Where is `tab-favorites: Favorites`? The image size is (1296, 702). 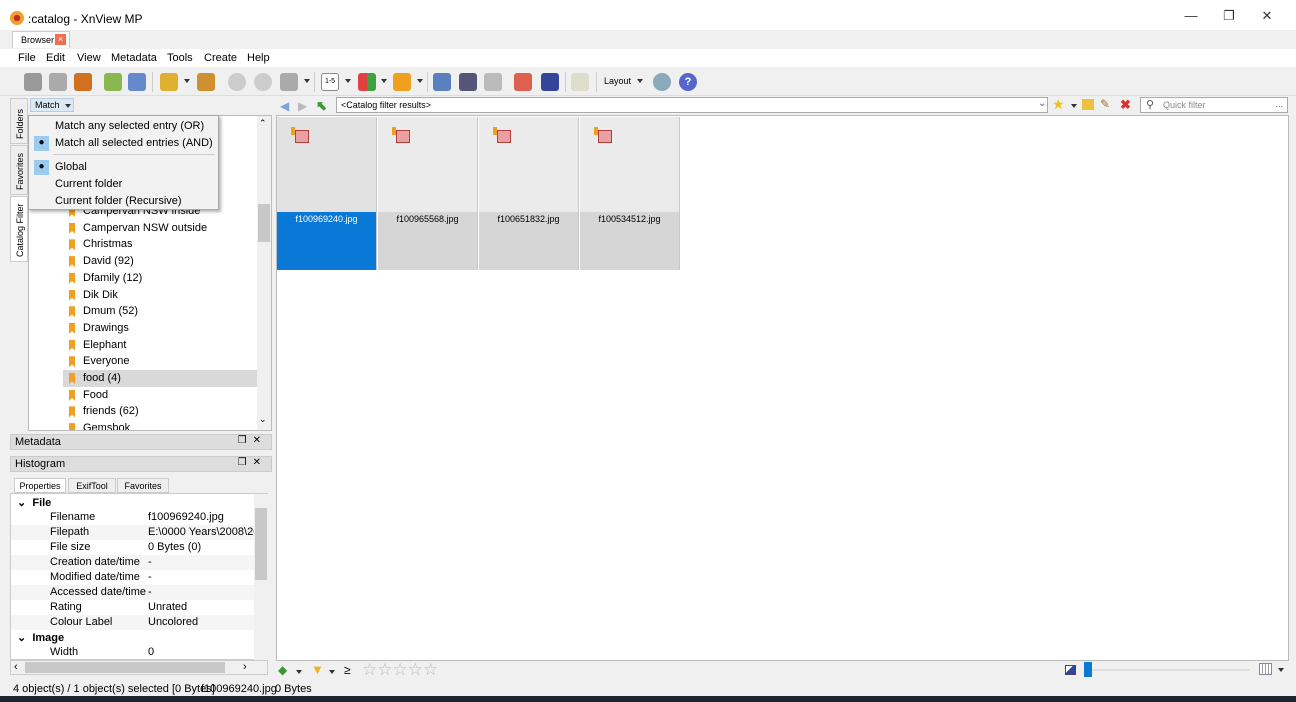 tab-favorites: Favorites is located at coordinates (143, 485).